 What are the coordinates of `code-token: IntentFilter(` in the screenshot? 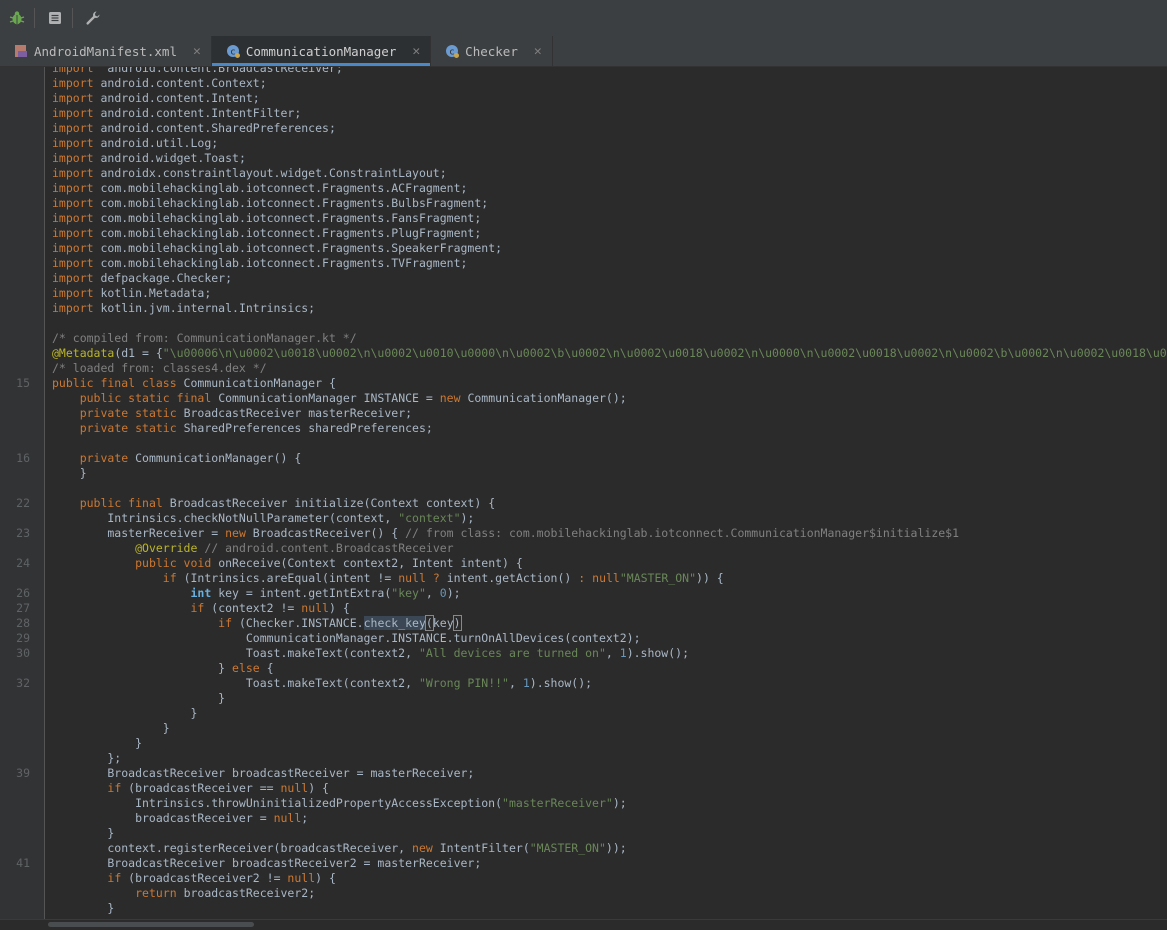 It's located at (481, 848).